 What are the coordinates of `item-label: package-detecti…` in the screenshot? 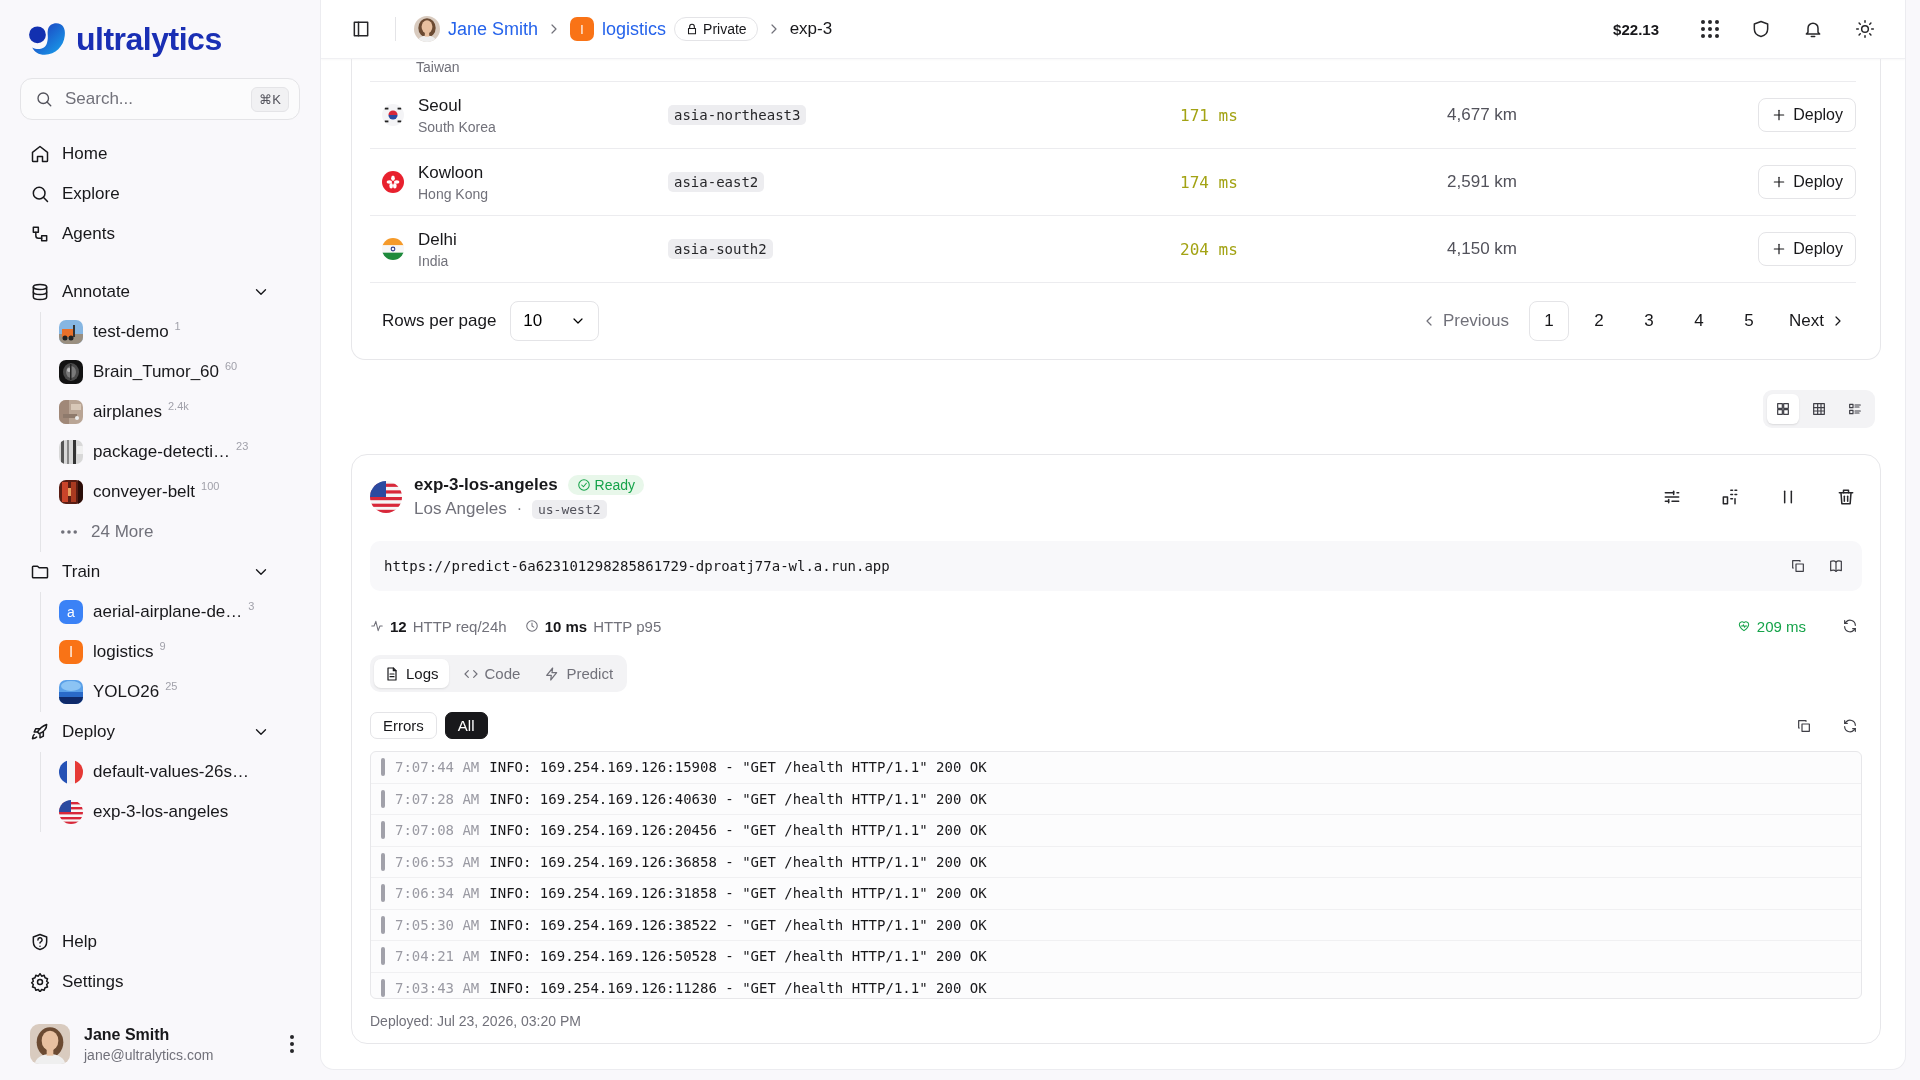 It's located at (162, 452).